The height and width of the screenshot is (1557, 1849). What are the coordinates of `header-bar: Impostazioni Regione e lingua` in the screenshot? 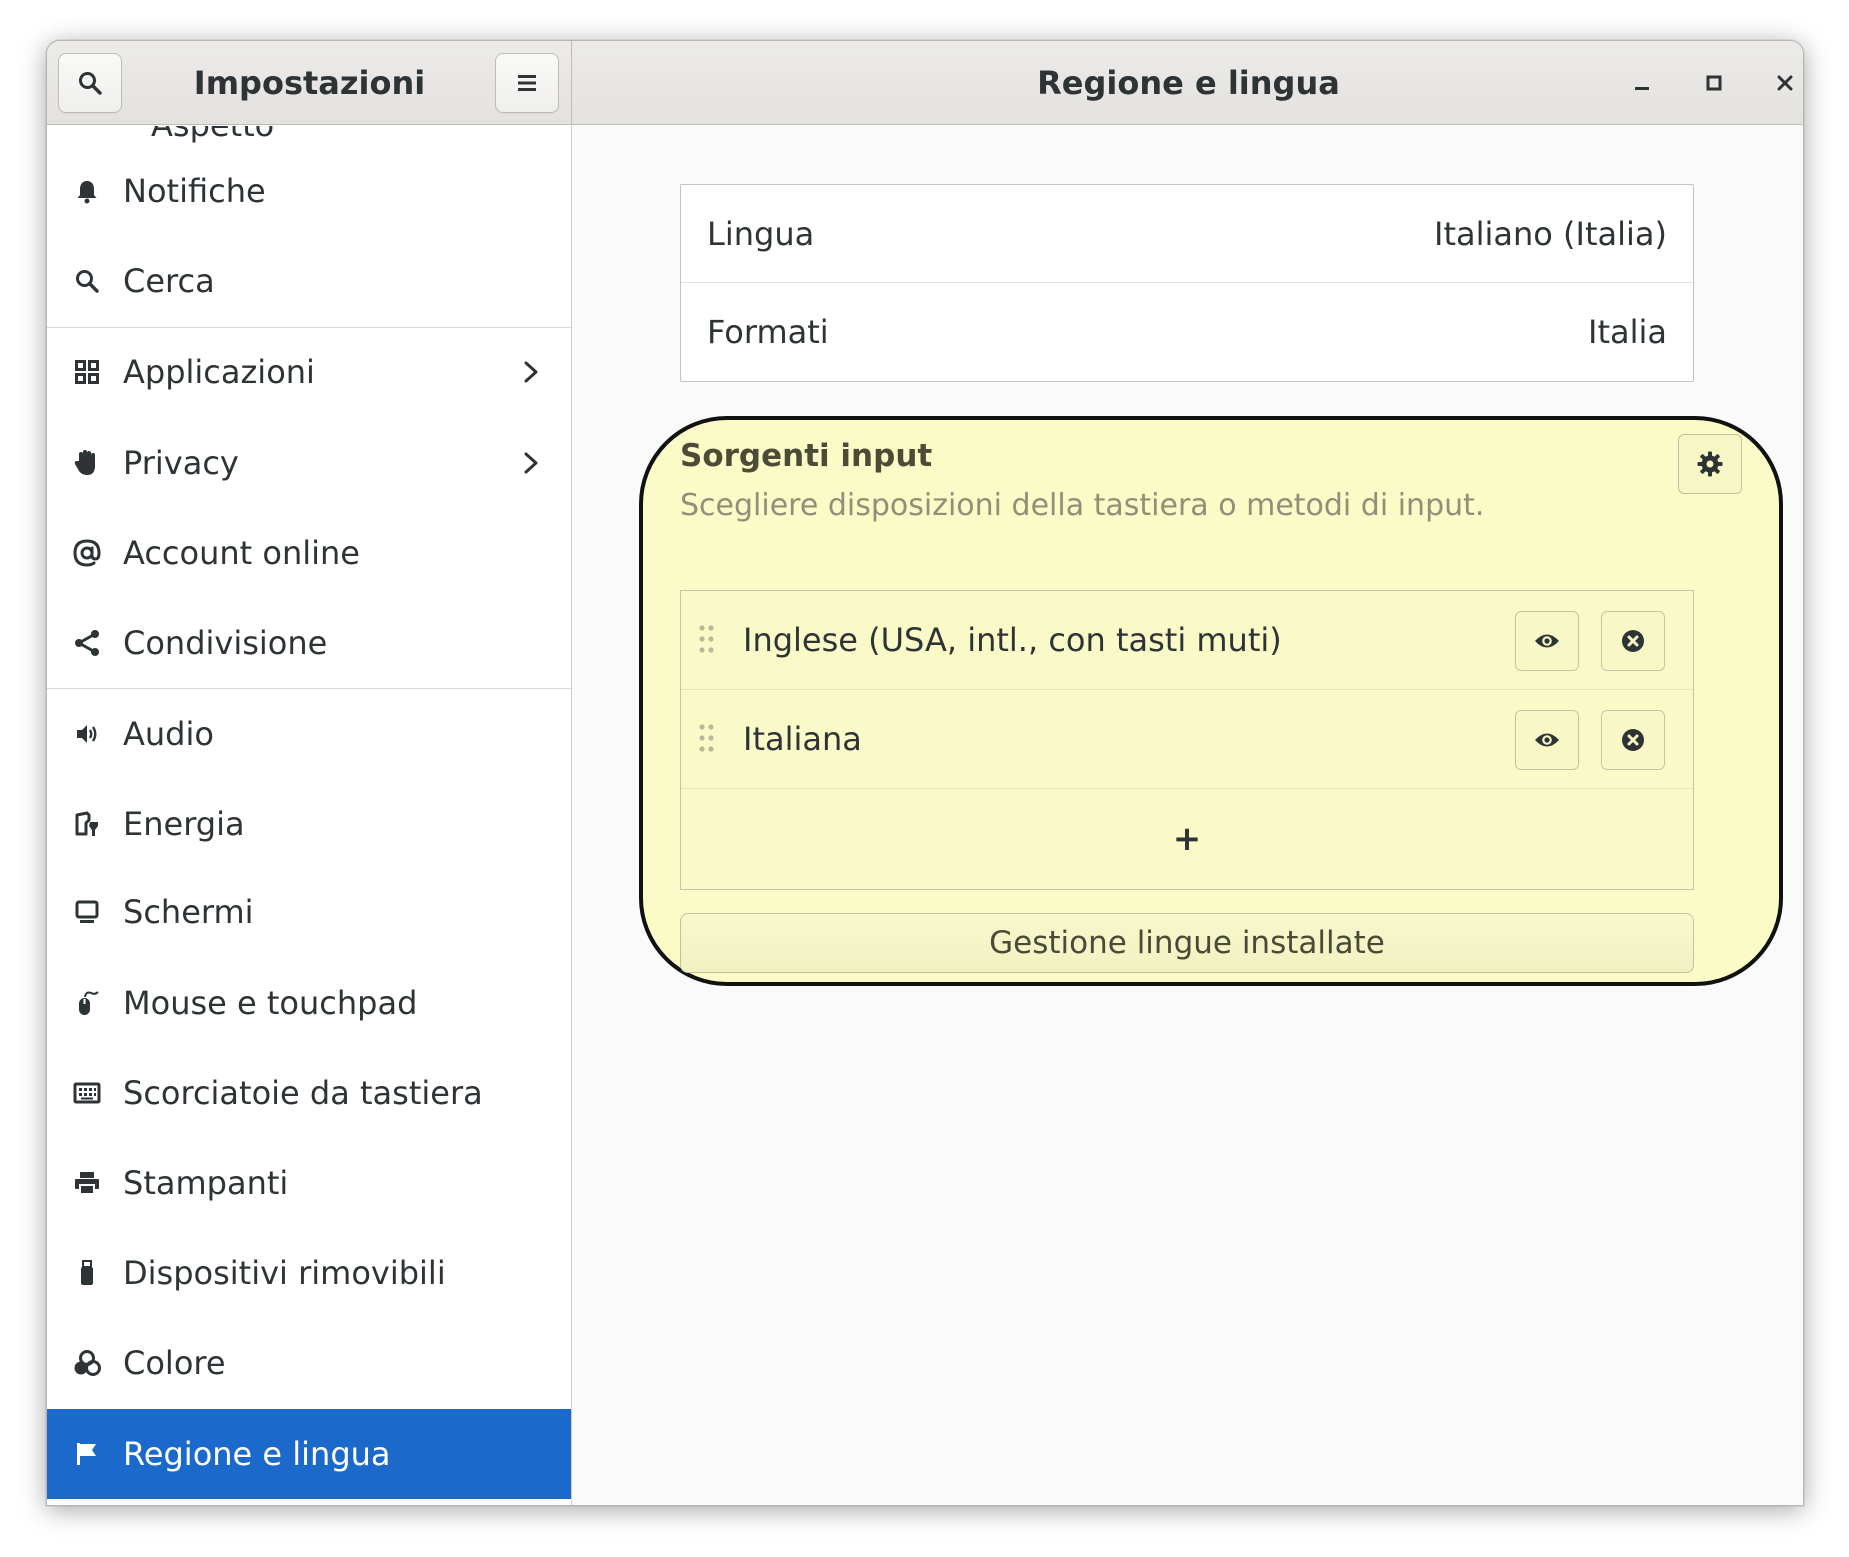 It's located at (925, 83).